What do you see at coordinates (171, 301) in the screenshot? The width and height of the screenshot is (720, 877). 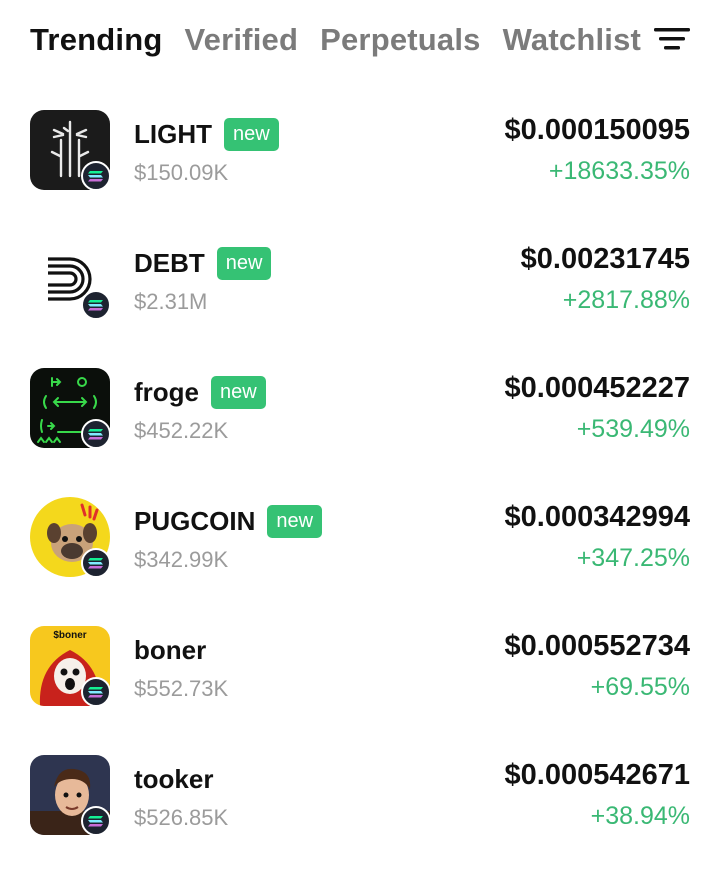 I see `token-market-cap: $2.31M` at bounding box center [171, 301].